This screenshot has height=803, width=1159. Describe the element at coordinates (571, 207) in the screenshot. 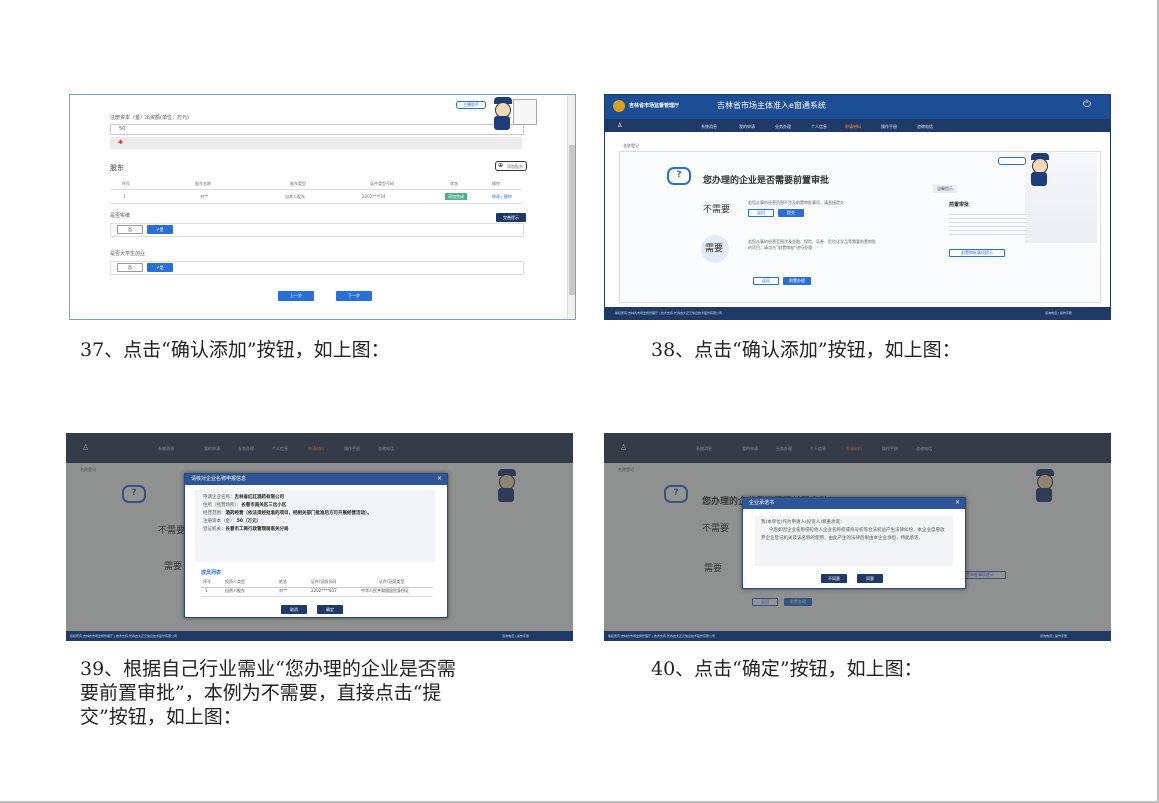

I see `scrollbar` at that location.